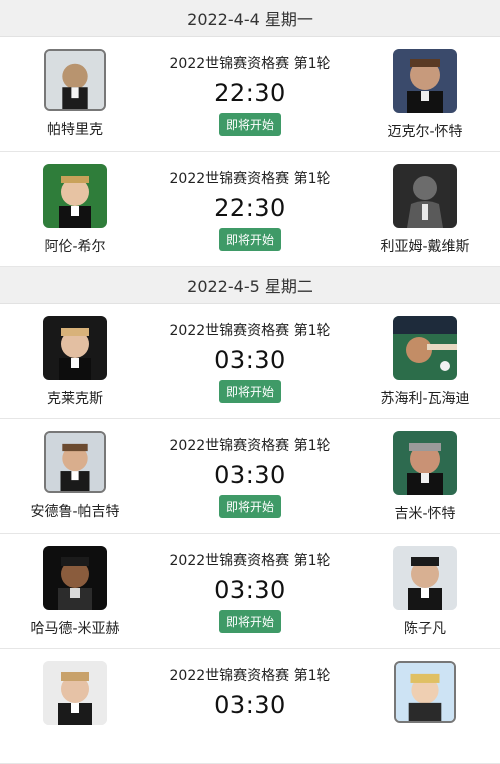  I want to click on away-player: 苏海利-瓦海迪, so click(425, 362).